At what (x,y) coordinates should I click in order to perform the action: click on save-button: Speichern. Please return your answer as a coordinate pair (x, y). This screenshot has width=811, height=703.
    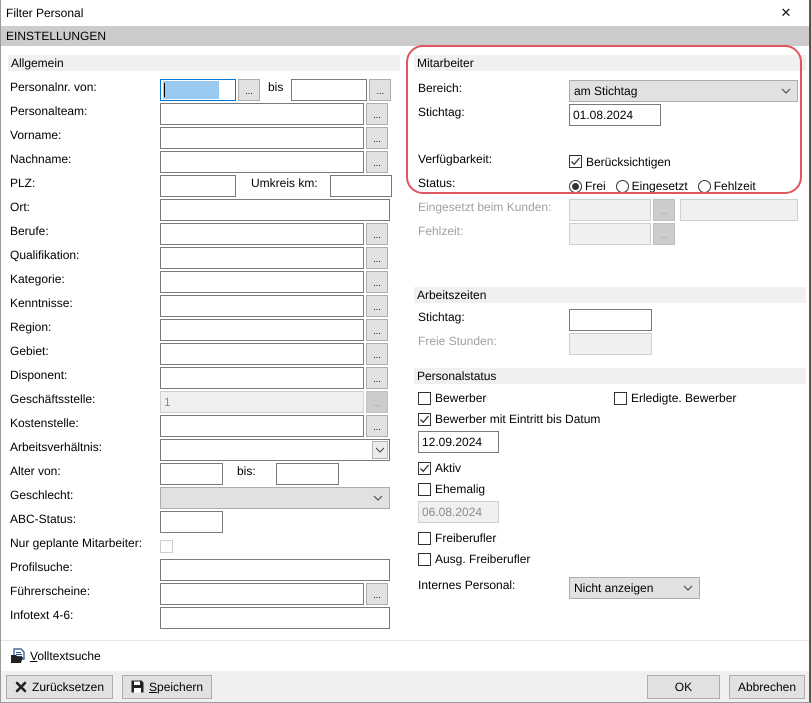
    Looking at the image, I should click on (167, 686).